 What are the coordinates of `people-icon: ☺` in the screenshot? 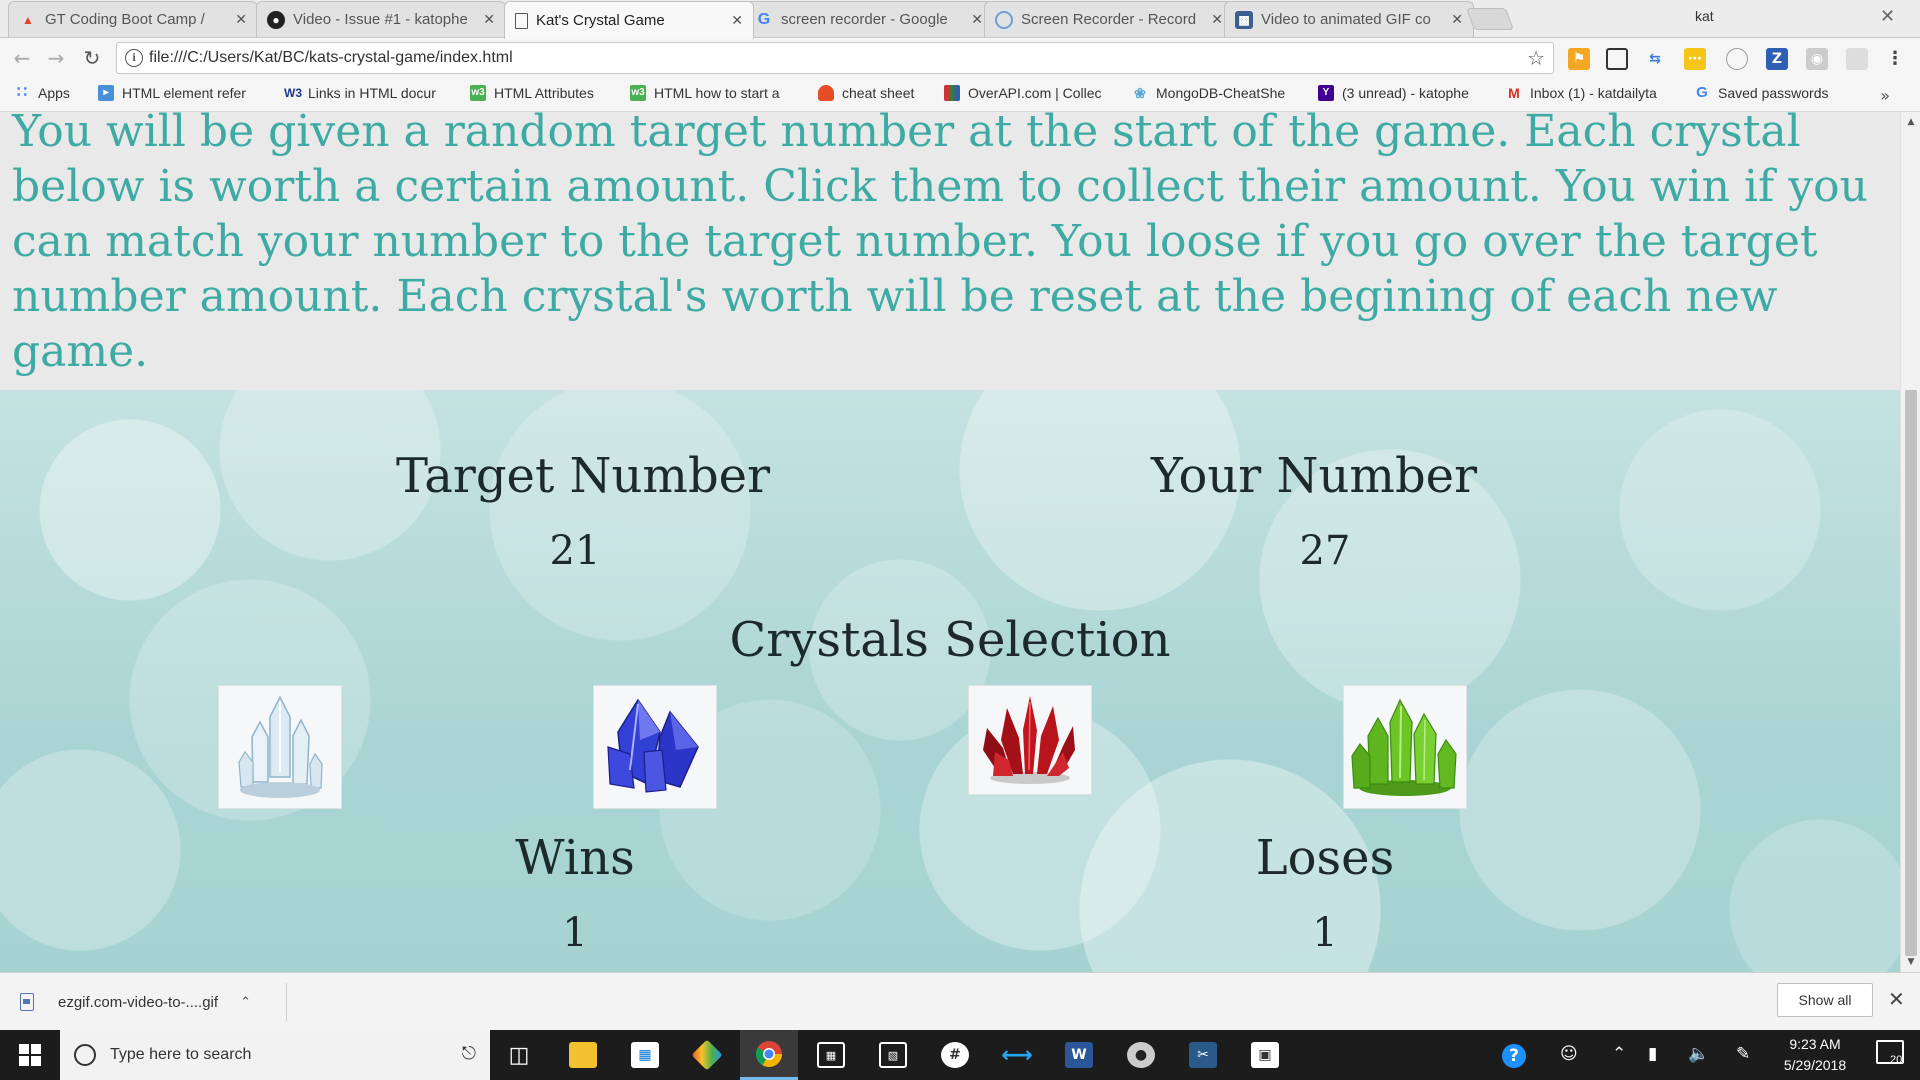 It's located at (1569, 1054).